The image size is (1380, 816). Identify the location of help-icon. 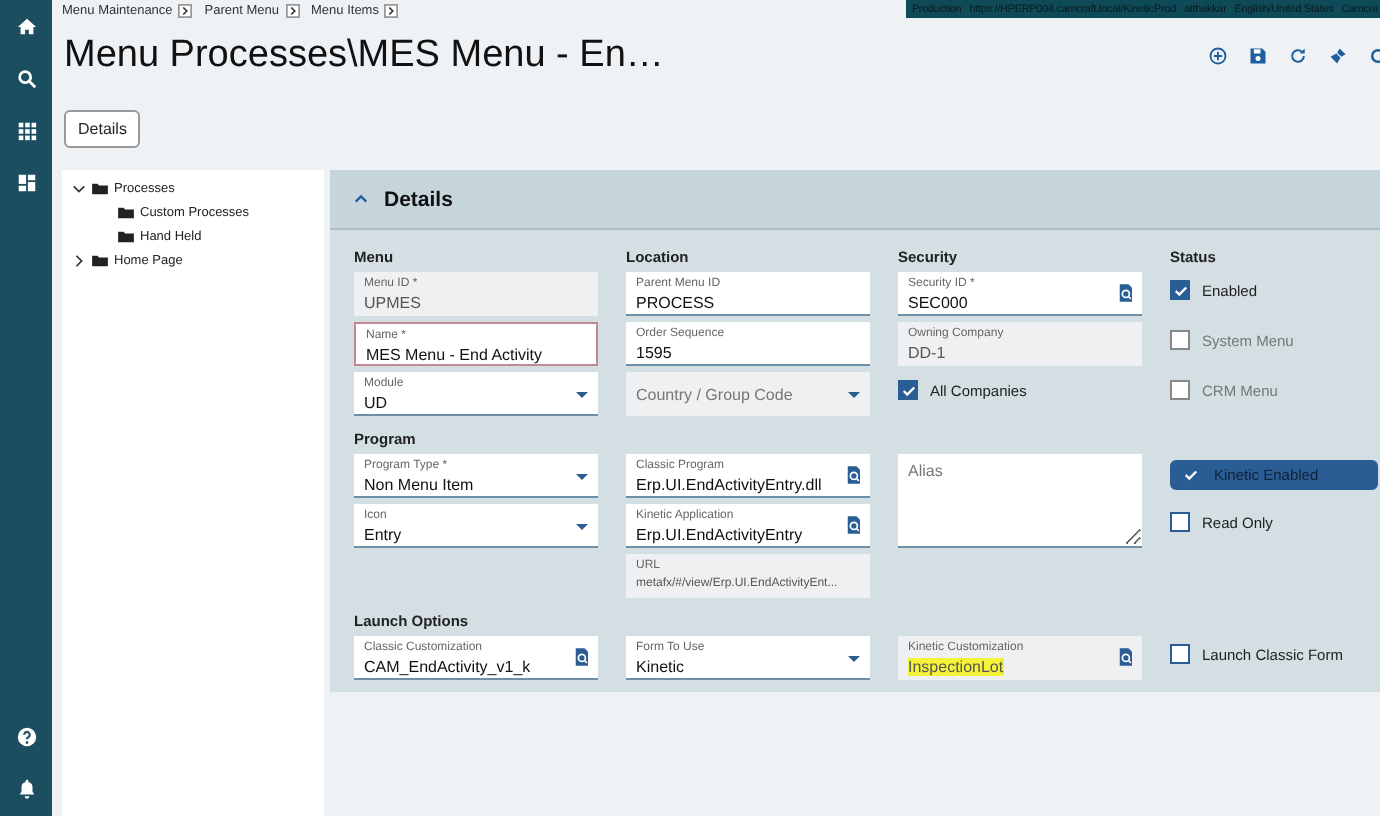
(26, 737).